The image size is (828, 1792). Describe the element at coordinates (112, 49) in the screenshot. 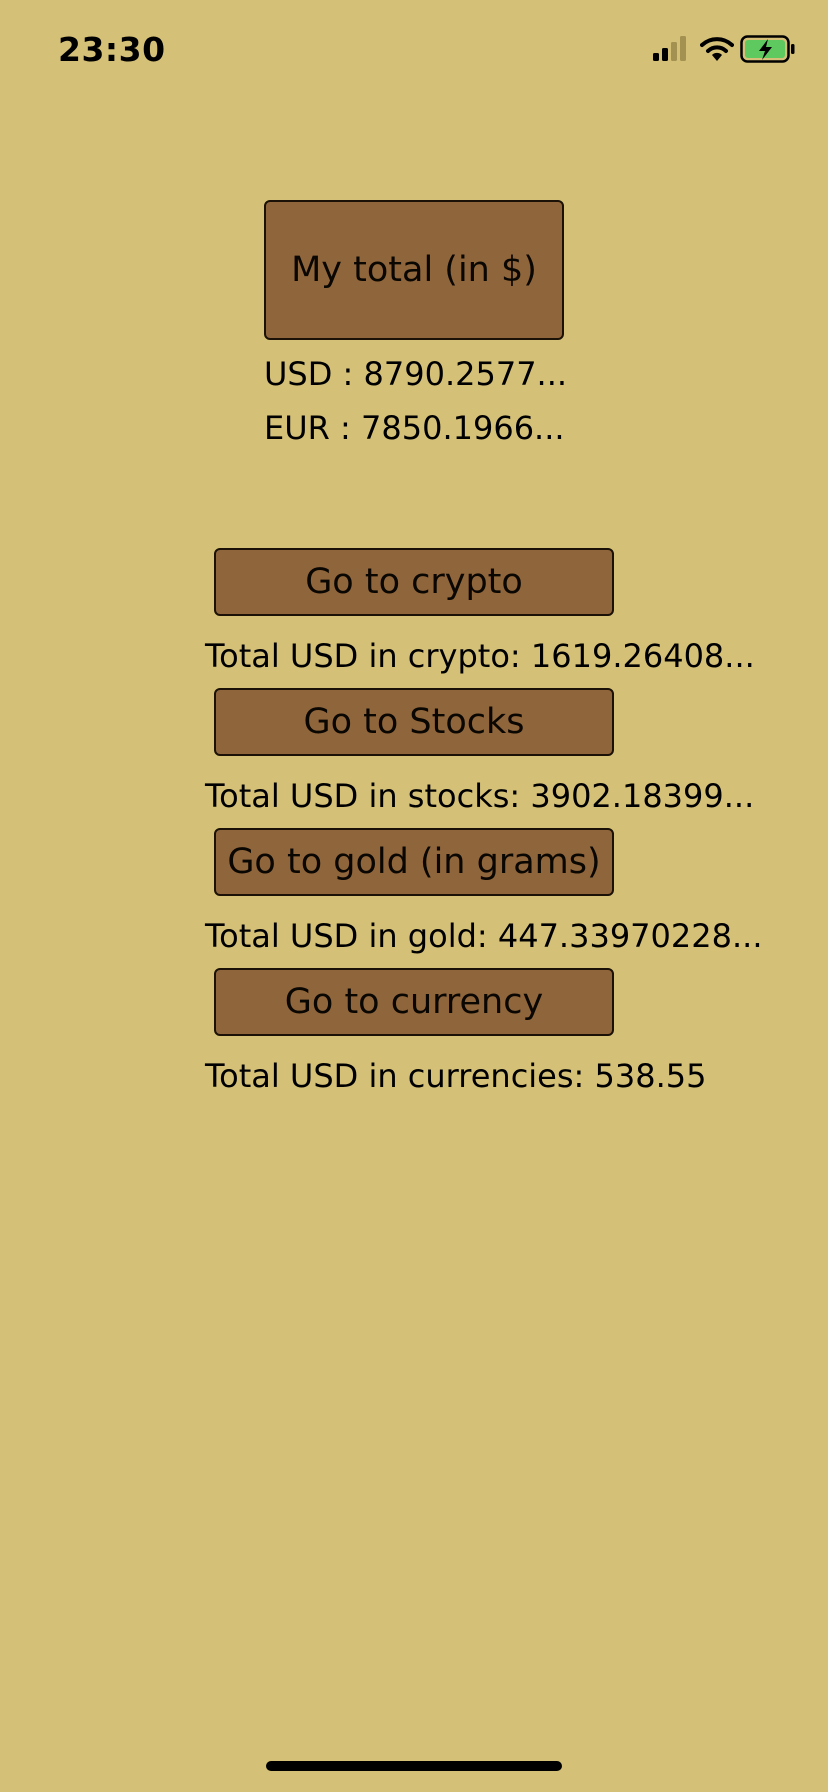

I see `status-time: 23:30` at that location.